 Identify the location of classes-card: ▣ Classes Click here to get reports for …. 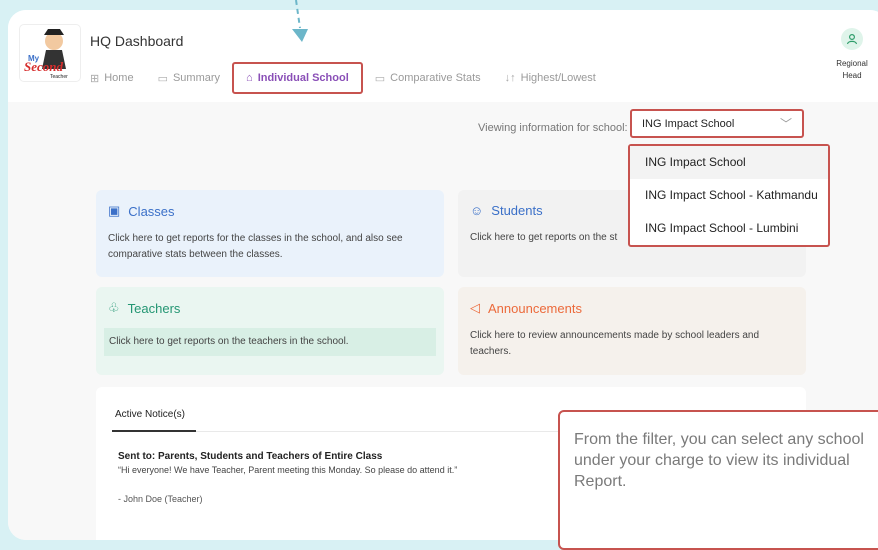
(270, 233).